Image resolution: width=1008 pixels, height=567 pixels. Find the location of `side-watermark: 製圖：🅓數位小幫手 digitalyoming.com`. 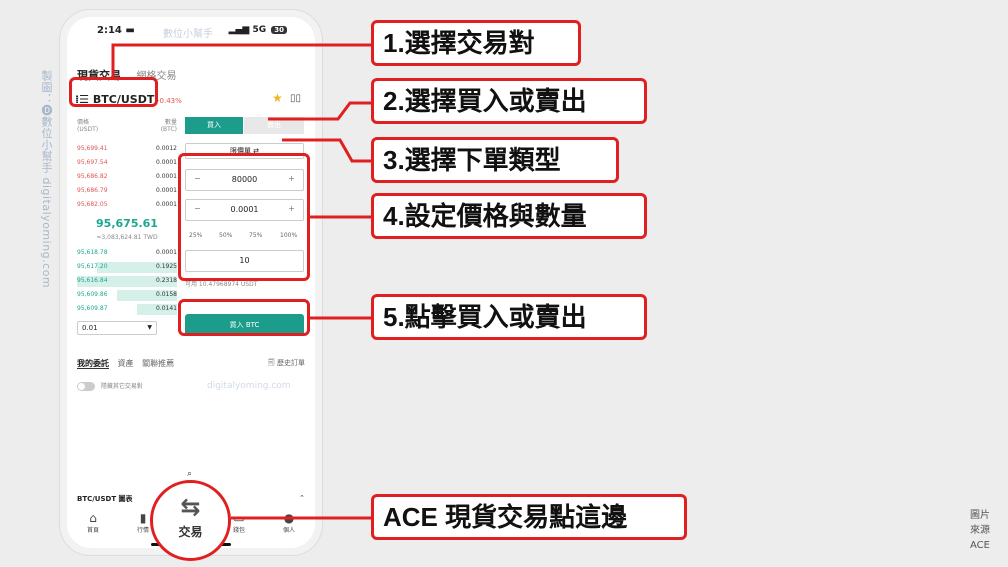

side-watermark: 製圖：🅓數位小幫手 digitalyoming.com is located at coordinates (46, 179).